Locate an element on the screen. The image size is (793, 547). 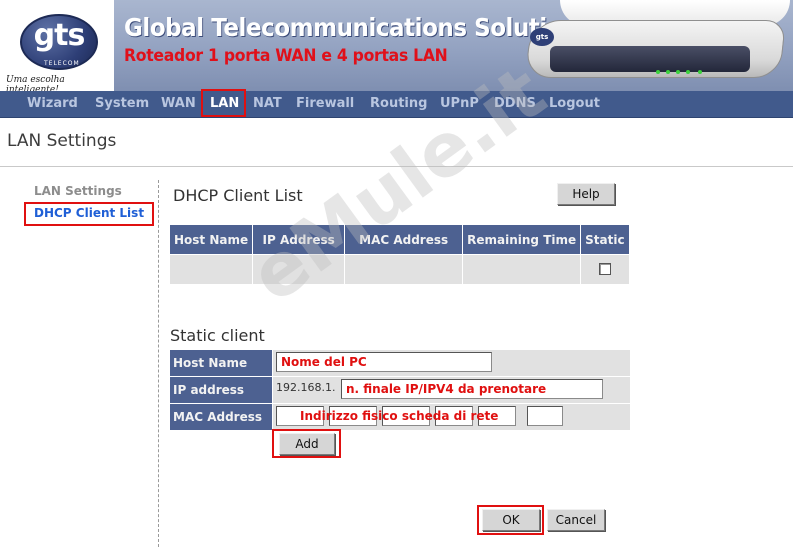
static-client-title: Static client is located at coordinates (217, 335).